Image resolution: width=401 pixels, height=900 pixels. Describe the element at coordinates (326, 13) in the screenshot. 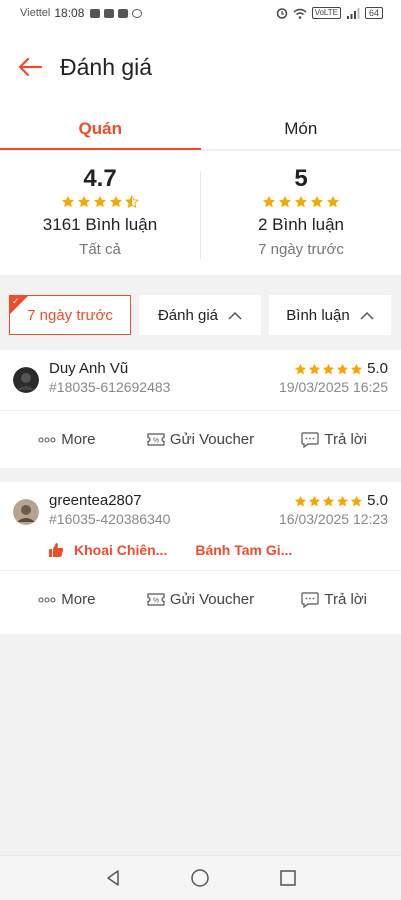

I see `volte-badge: VoLTE` at that location.